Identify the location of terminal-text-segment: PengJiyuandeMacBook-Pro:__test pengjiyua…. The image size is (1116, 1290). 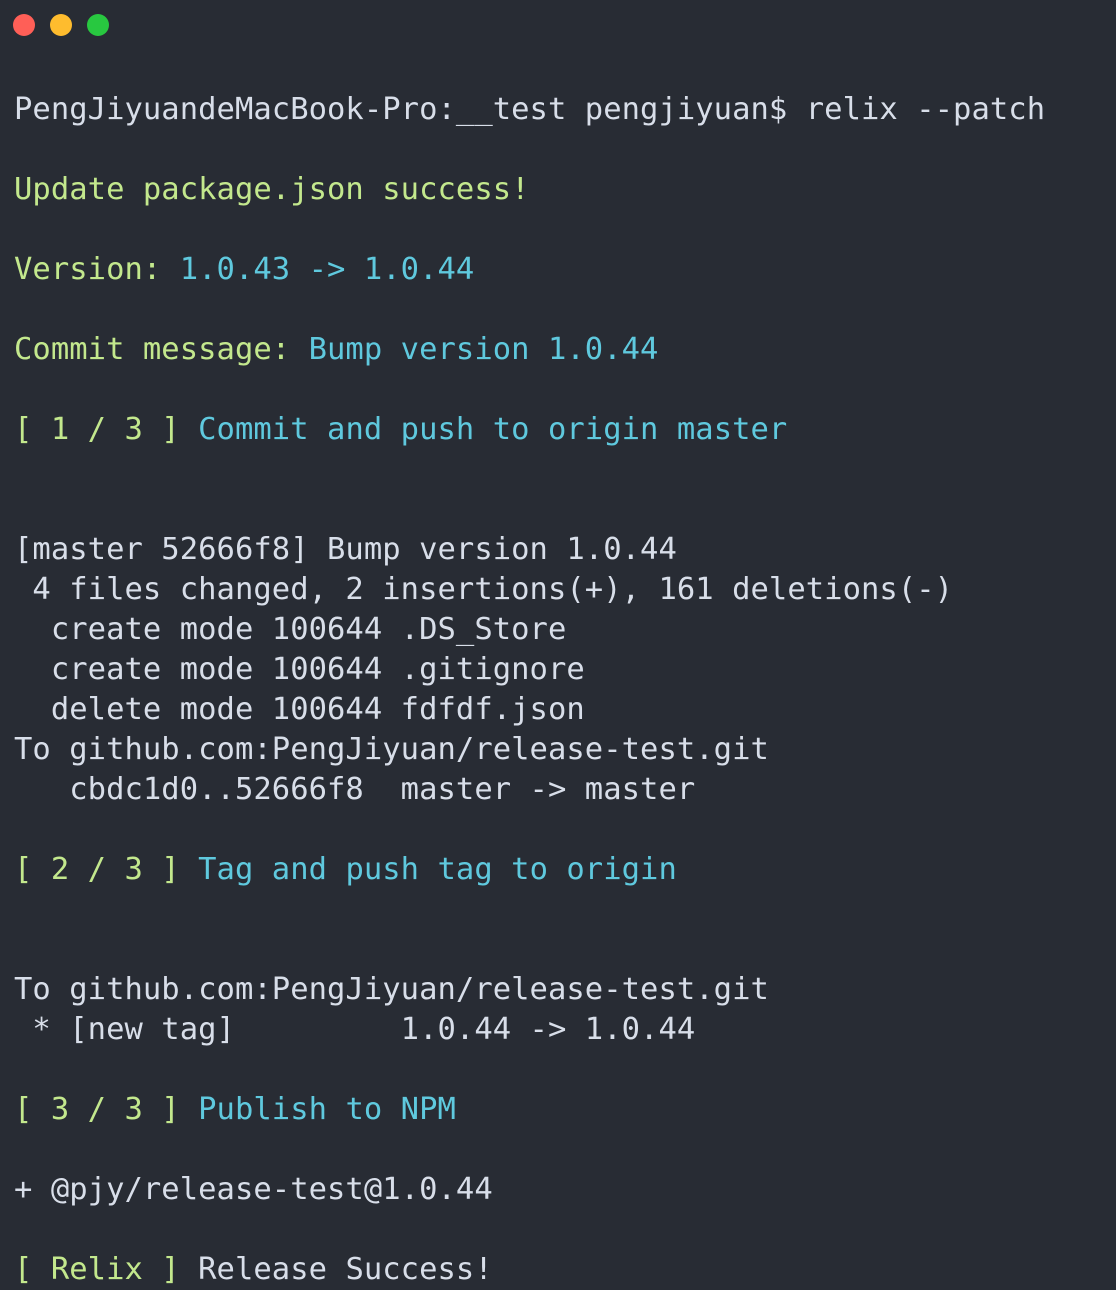
(530, 109).